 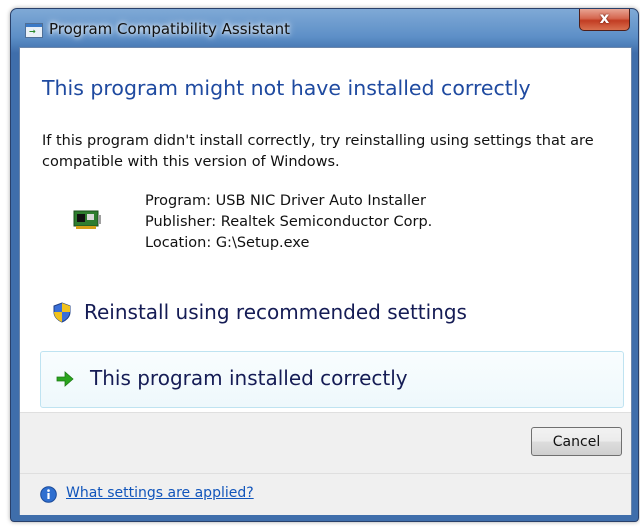 What do you see at coordinates (285, 201) in the screenshot?
I see `program-name: Program: USB NIC Driver Auto Installer` at bounding box center [285, 201].